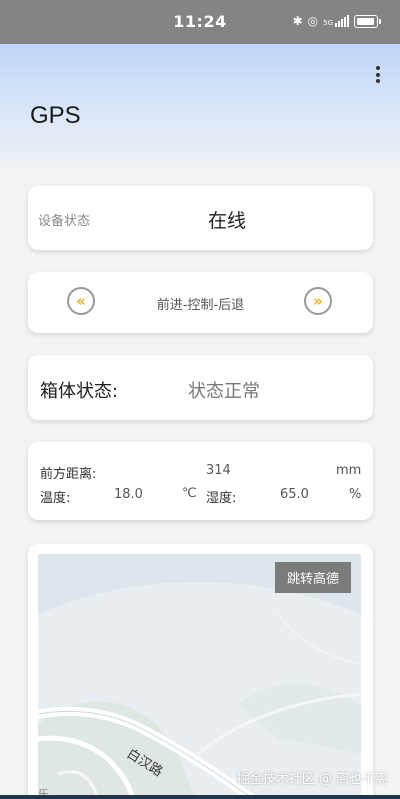 The width and height of the screenshot is (400, 799). What do you see at coordinates (294, 494) in the screenshot?
I see `humidity-value: 65.0` at bounding box center [294, 494].